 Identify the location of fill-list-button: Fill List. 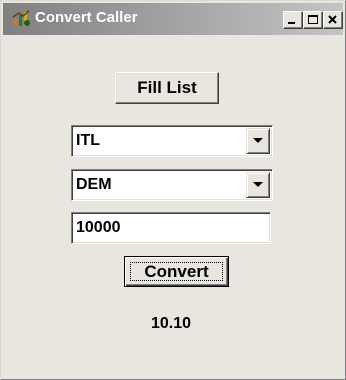
(167, 88).